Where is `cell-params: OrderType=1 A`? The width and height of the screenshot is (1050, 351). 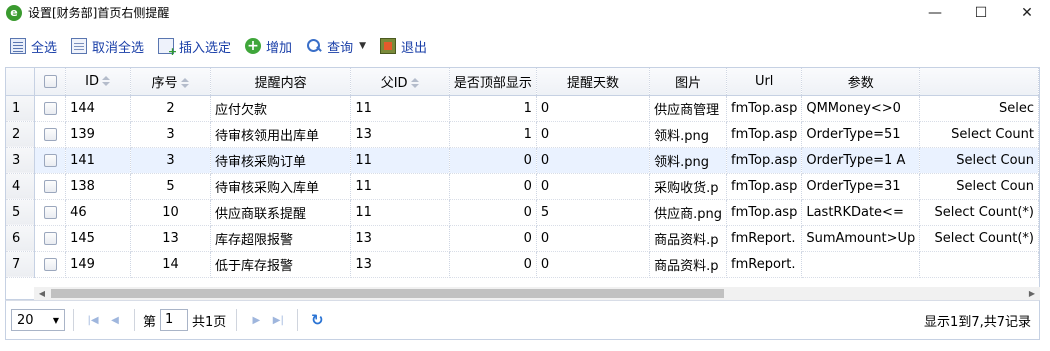 cell-params: OrderType=1 A is located at coordinates (861, 160).